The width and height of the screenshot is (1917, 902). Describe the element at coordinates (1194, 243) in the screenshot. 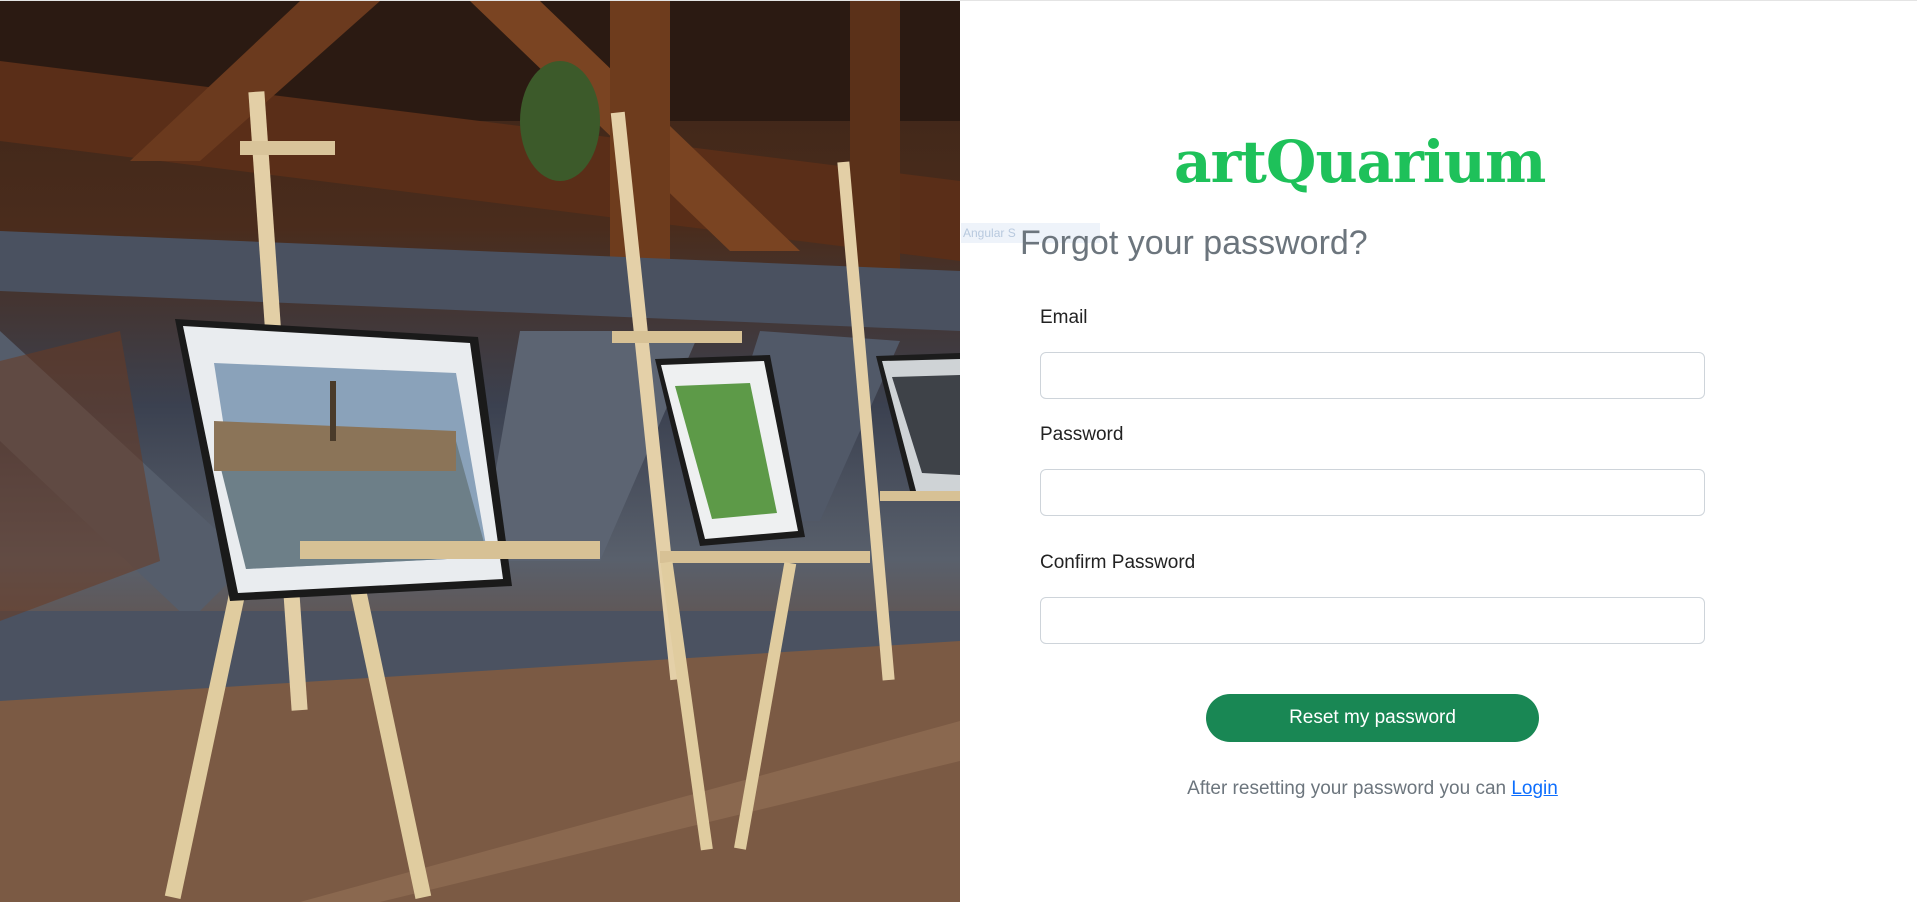

I see `page-title: Forgot your password?` at that location.